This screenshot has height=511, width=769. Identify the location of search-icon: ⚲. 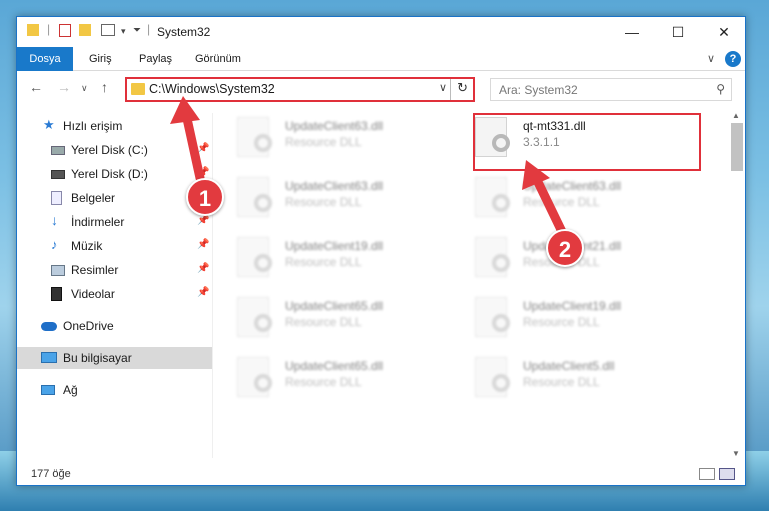
(720, 89).